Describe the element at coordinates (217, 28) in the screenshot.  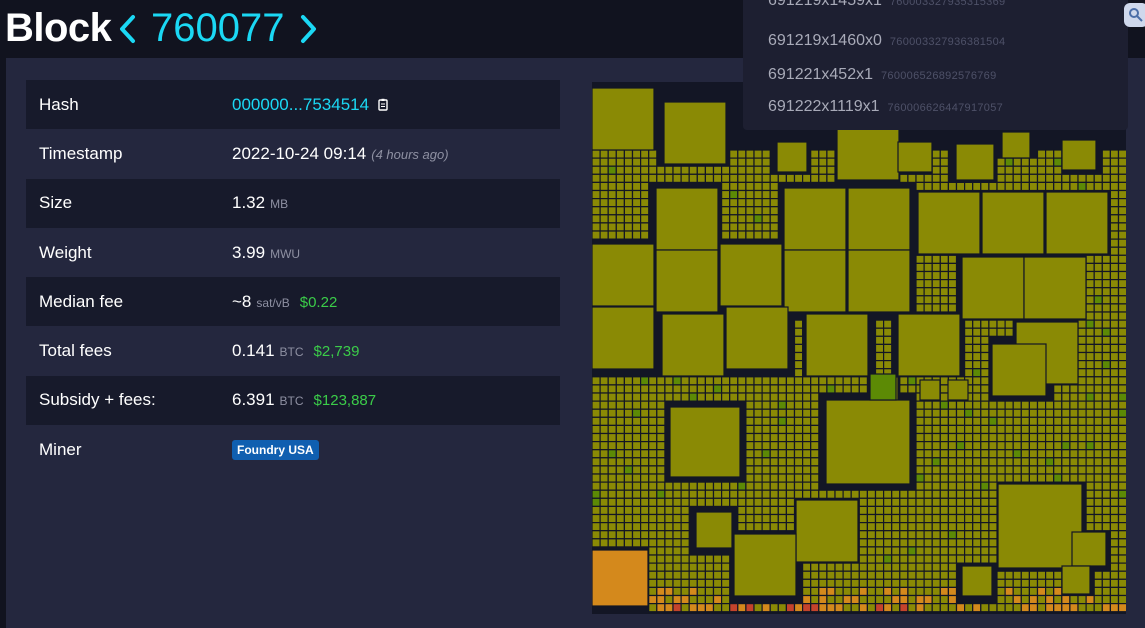
I see `block-height-link: 760077` at that location.